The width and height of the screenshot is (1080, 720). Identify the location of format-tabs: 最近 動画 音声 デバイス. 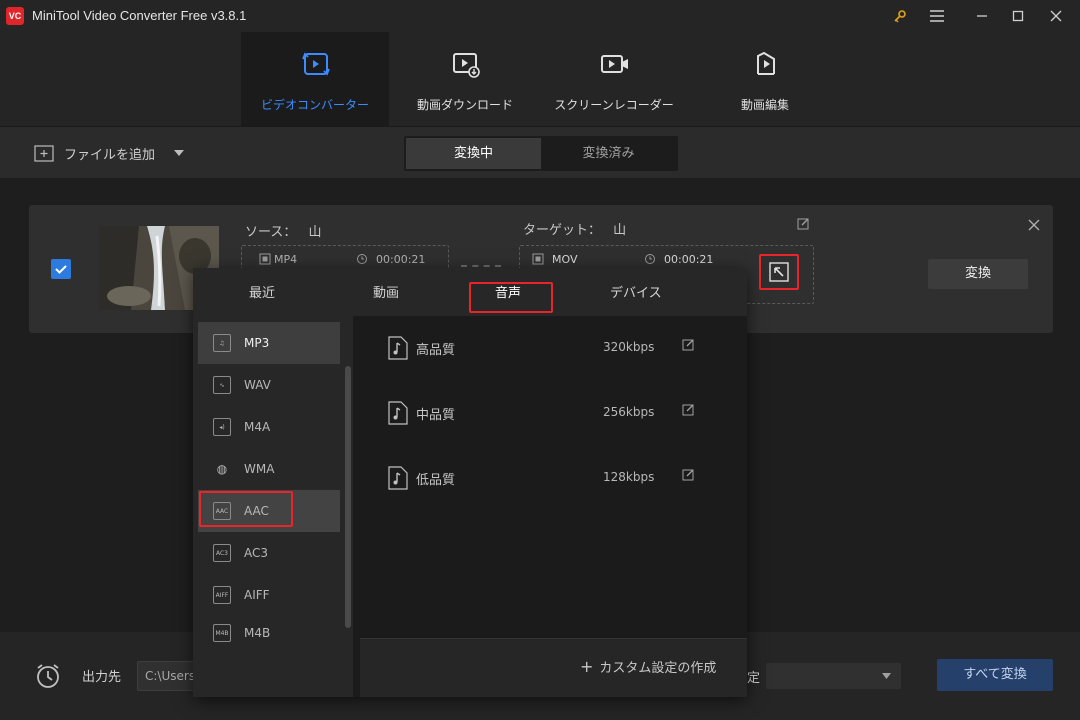
(470, 292).